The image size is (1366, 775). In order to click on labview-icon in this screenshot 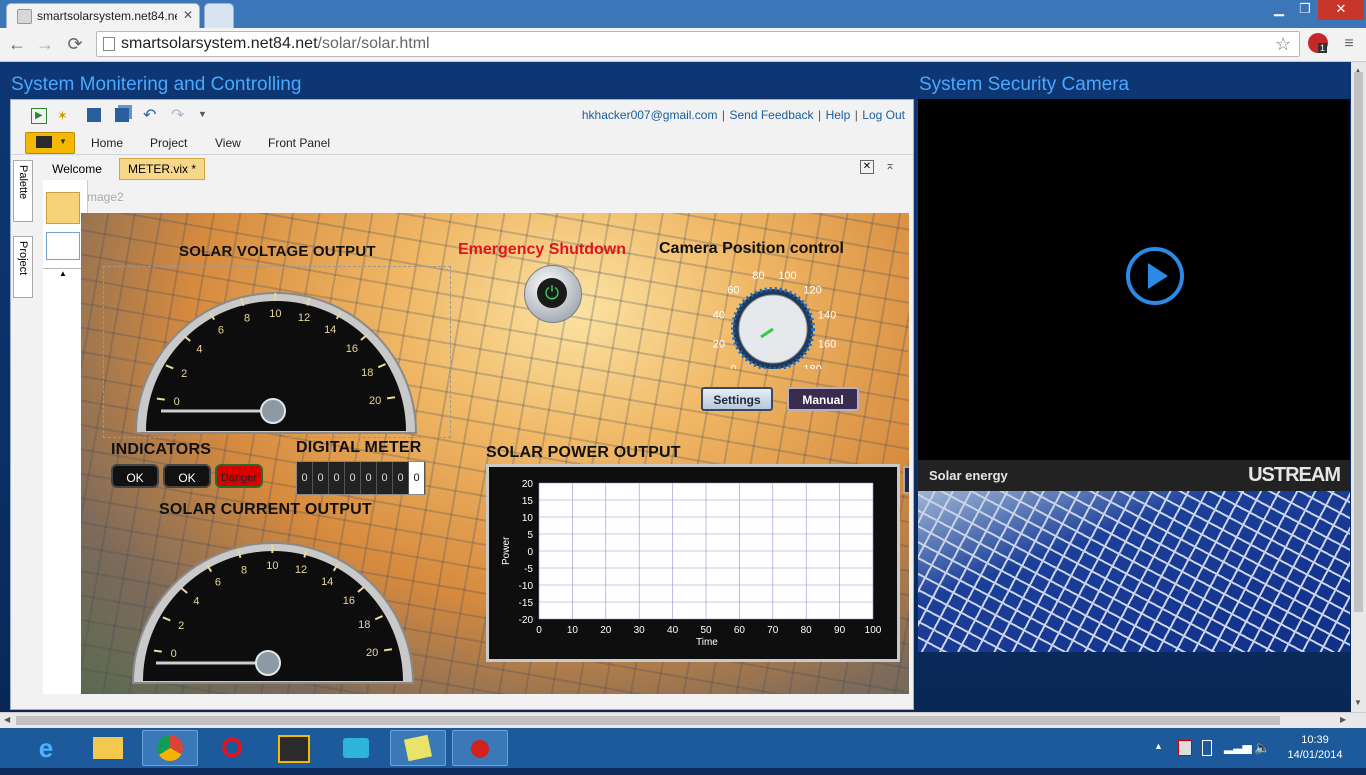, I will do `click(294, 748)`.